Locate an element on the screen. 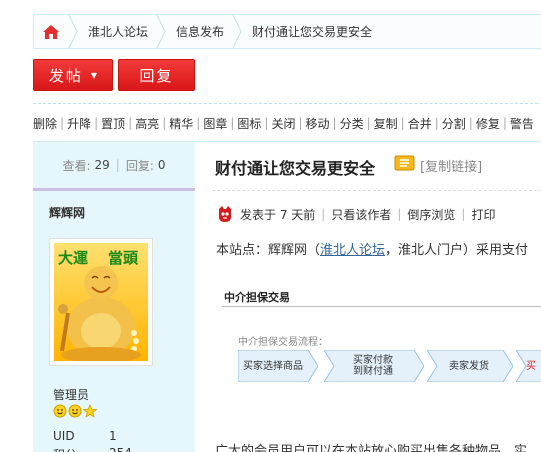 The height and width of the screenshot is (452, 541). mod-stamp: 图章 is located at coordinates (215, 123).